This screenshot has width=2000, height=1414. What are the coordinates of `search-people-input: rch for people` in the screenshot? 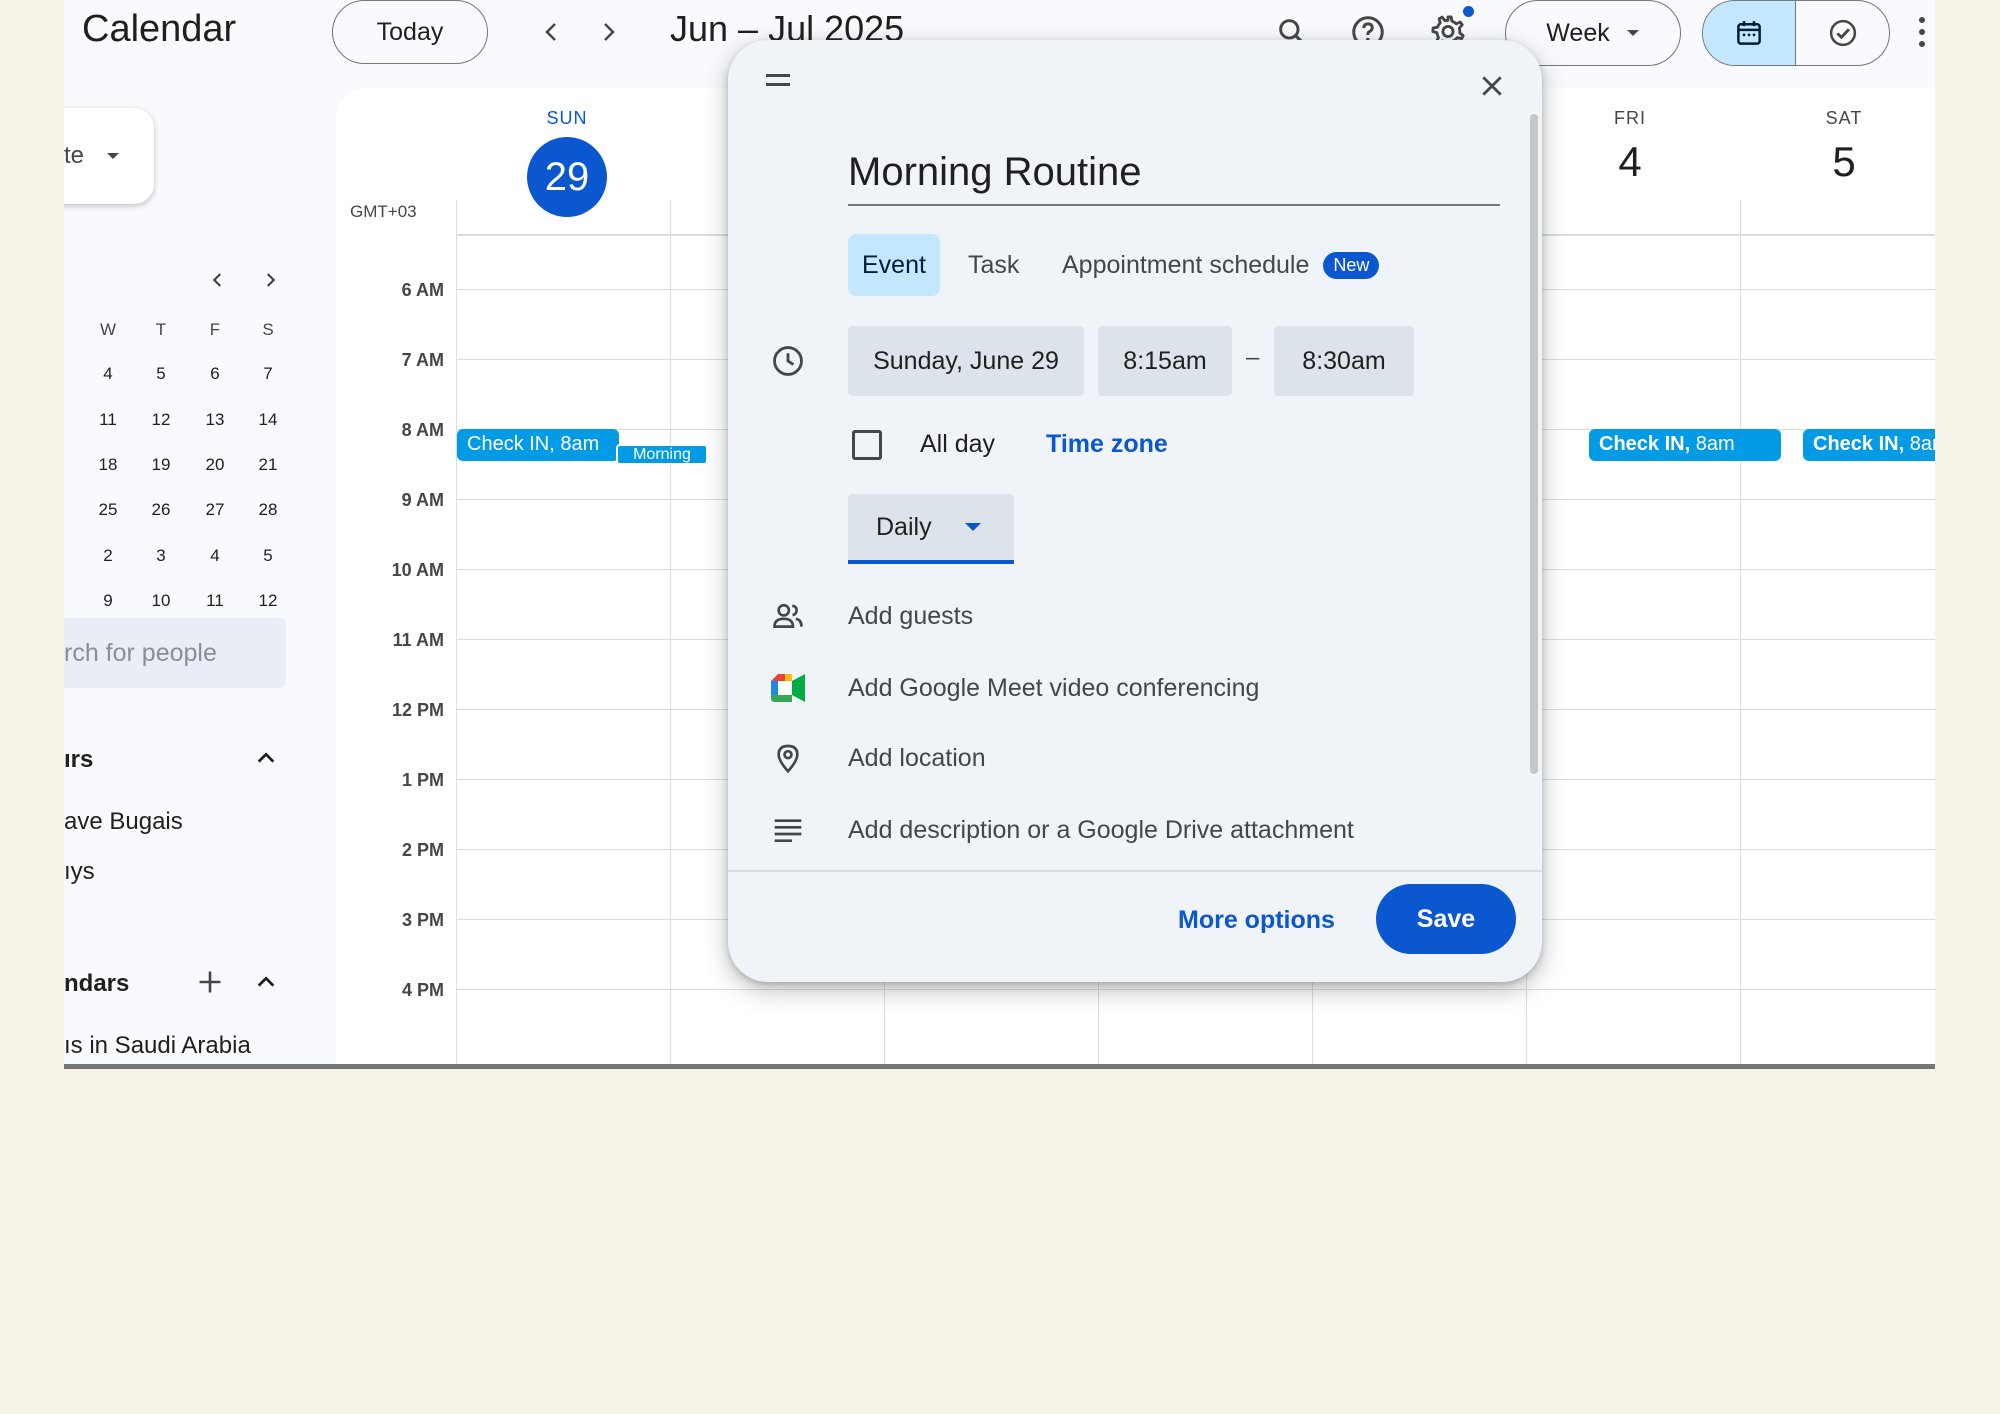 It's located at (175, 653).